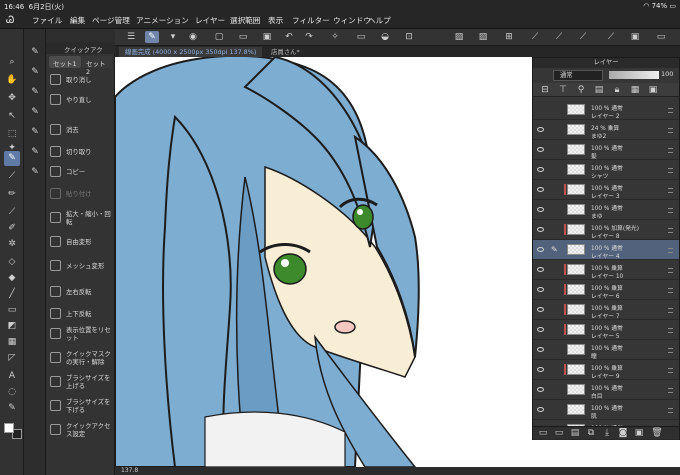 The height and width of the screenshot is (475, 680). What do you see at coordinates (578, 75) in the screenshot?
I see `blend-mode-select: 通常` at bounding box center [578, 75].